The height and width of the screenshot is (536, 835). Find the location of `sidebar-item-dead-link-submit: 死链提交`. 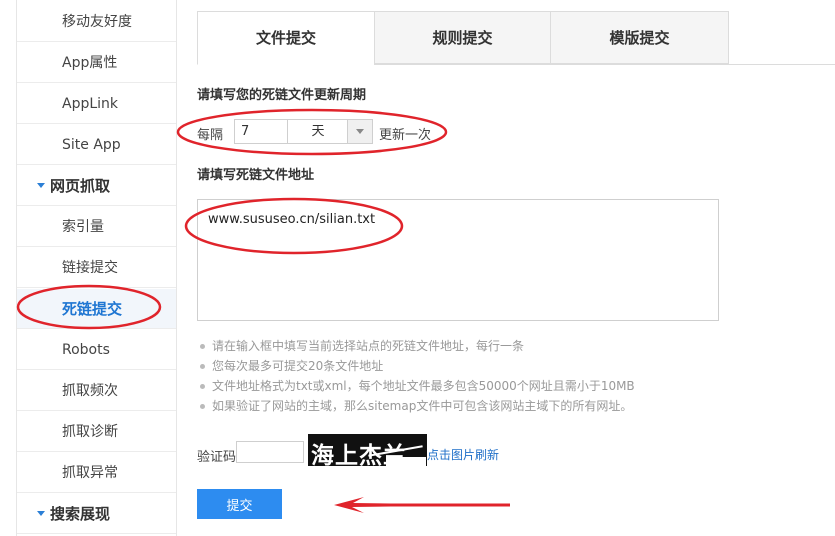

sidebar-item-dead-link-submit: 死链提交 is located at coordinates (96, 309).